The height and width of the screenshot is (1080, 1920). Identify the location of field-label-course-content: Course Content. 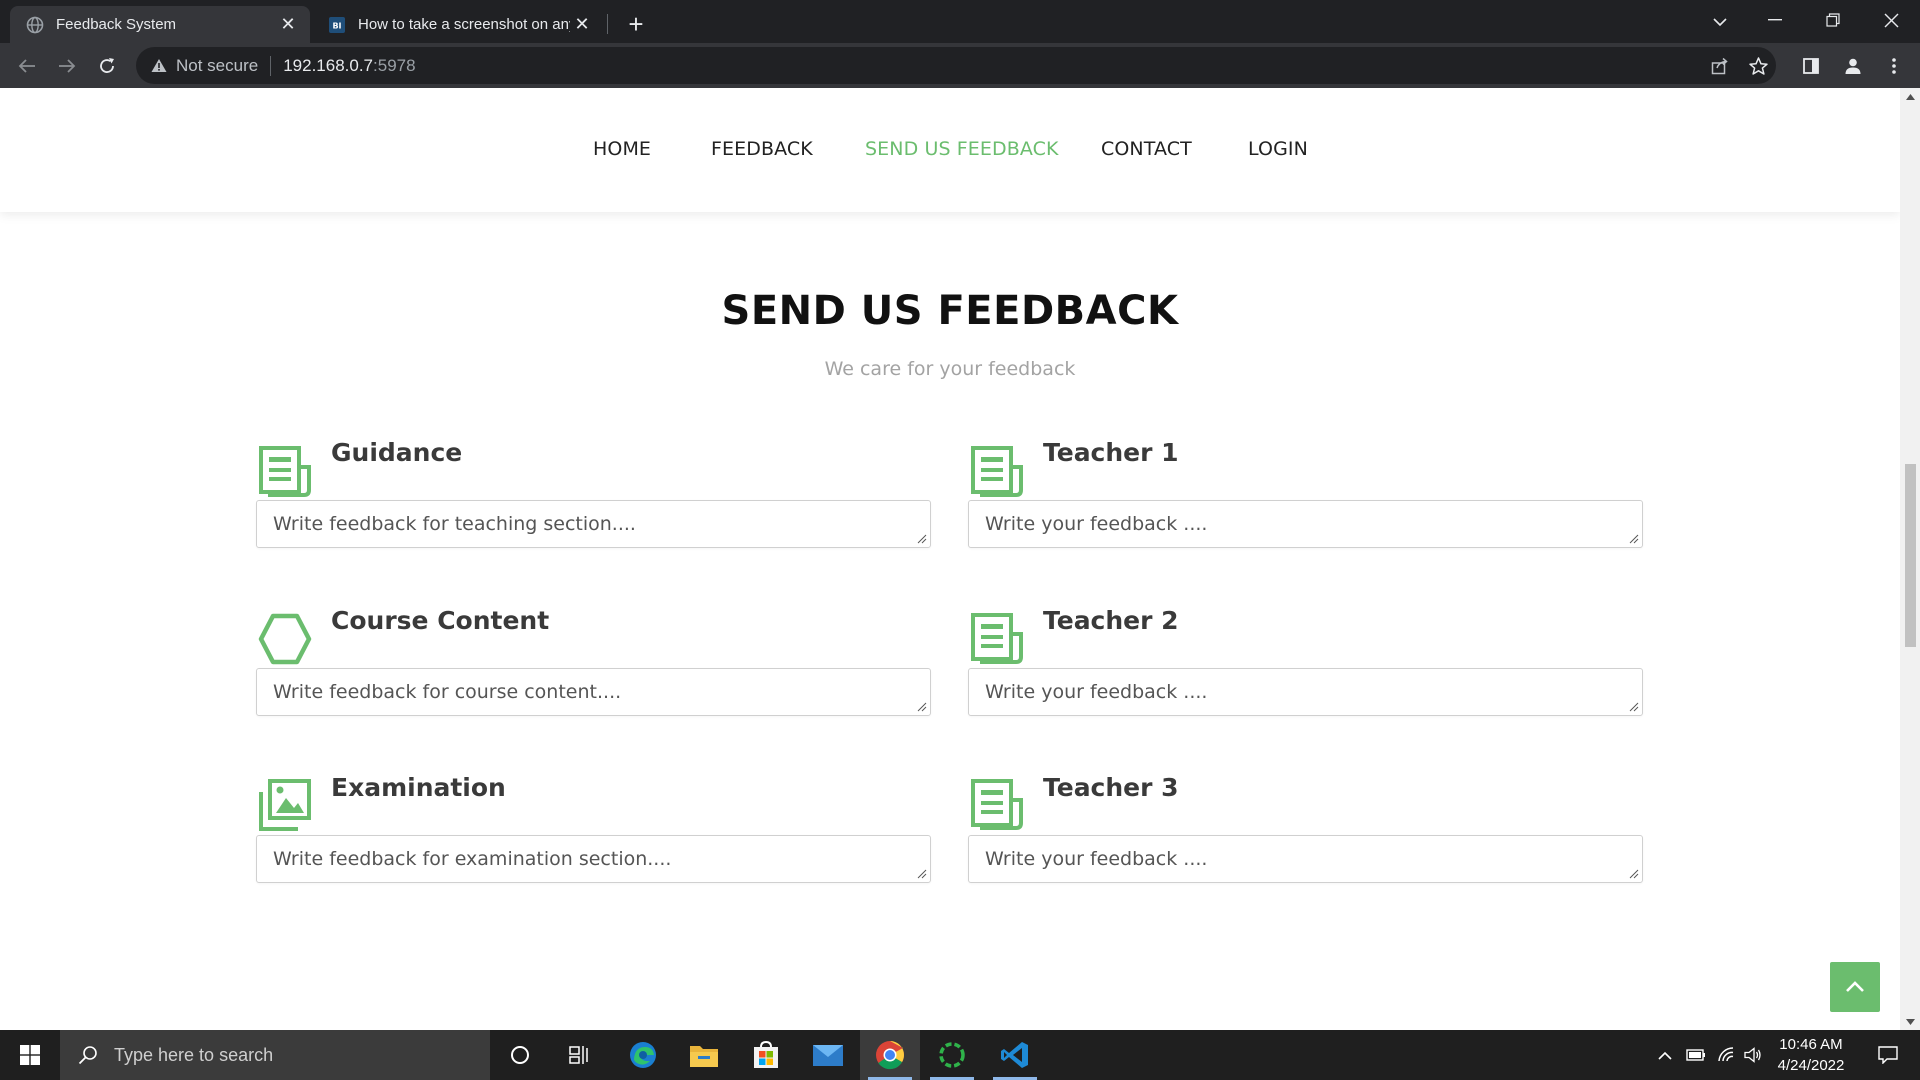
(440, 620).